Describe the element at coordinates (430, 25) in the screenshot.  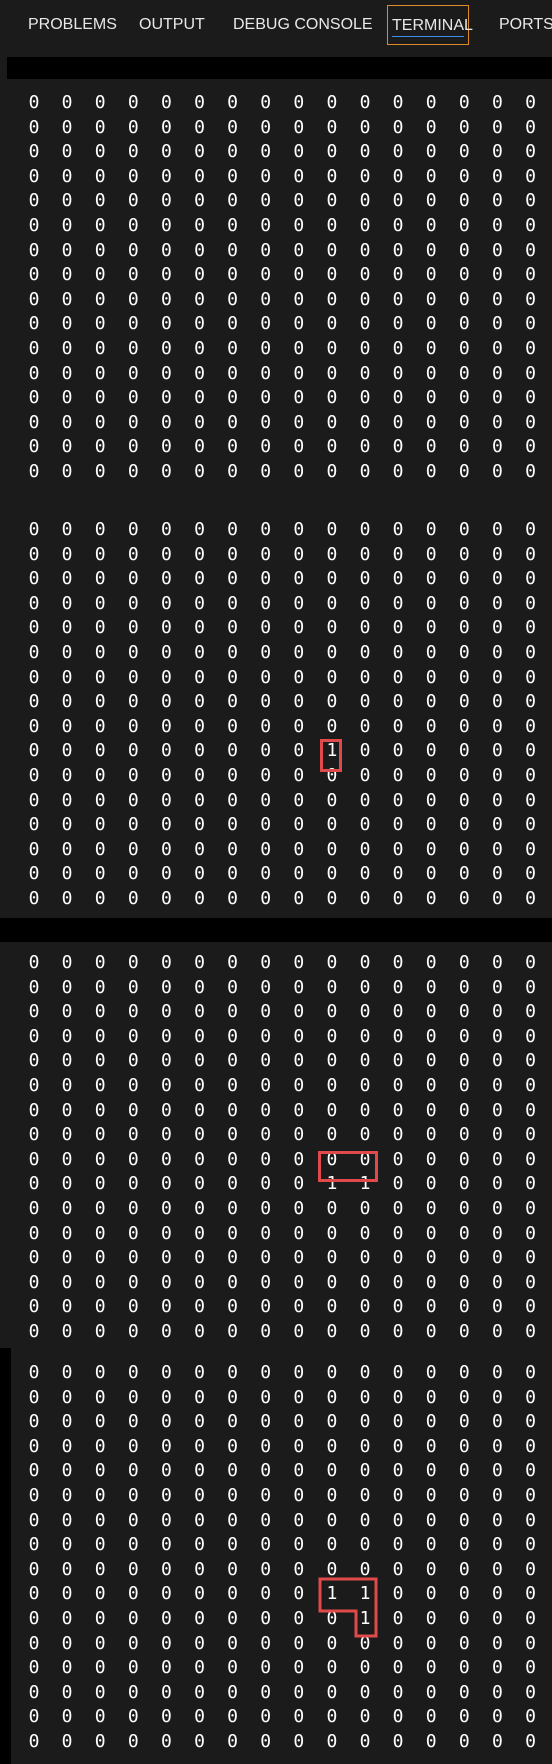
I see `tab-terminal: TERMINAL` at that location.